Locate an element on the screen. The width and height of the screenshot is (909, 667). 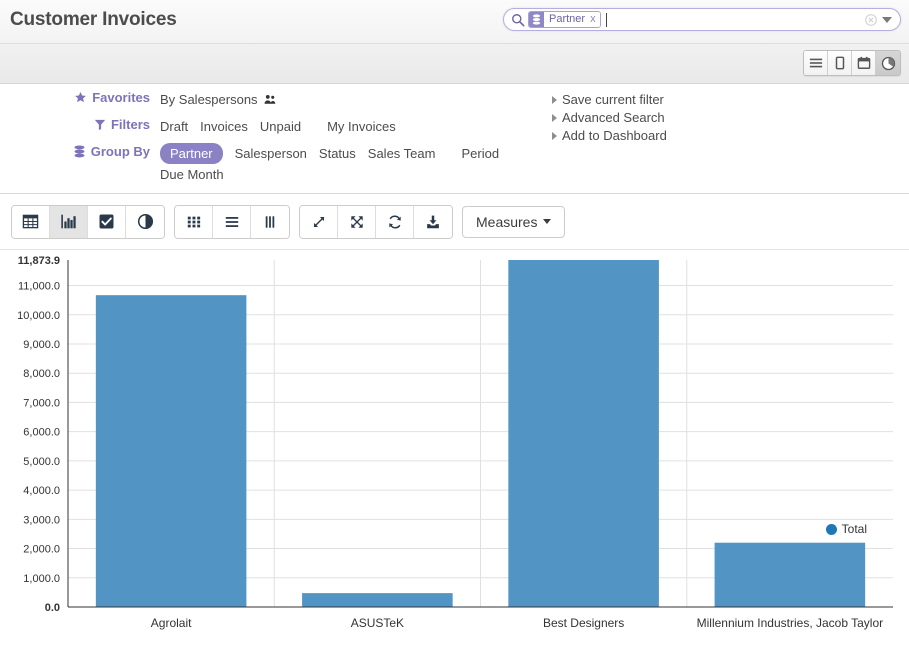
clear-icon is located at coordinates (871, 19).